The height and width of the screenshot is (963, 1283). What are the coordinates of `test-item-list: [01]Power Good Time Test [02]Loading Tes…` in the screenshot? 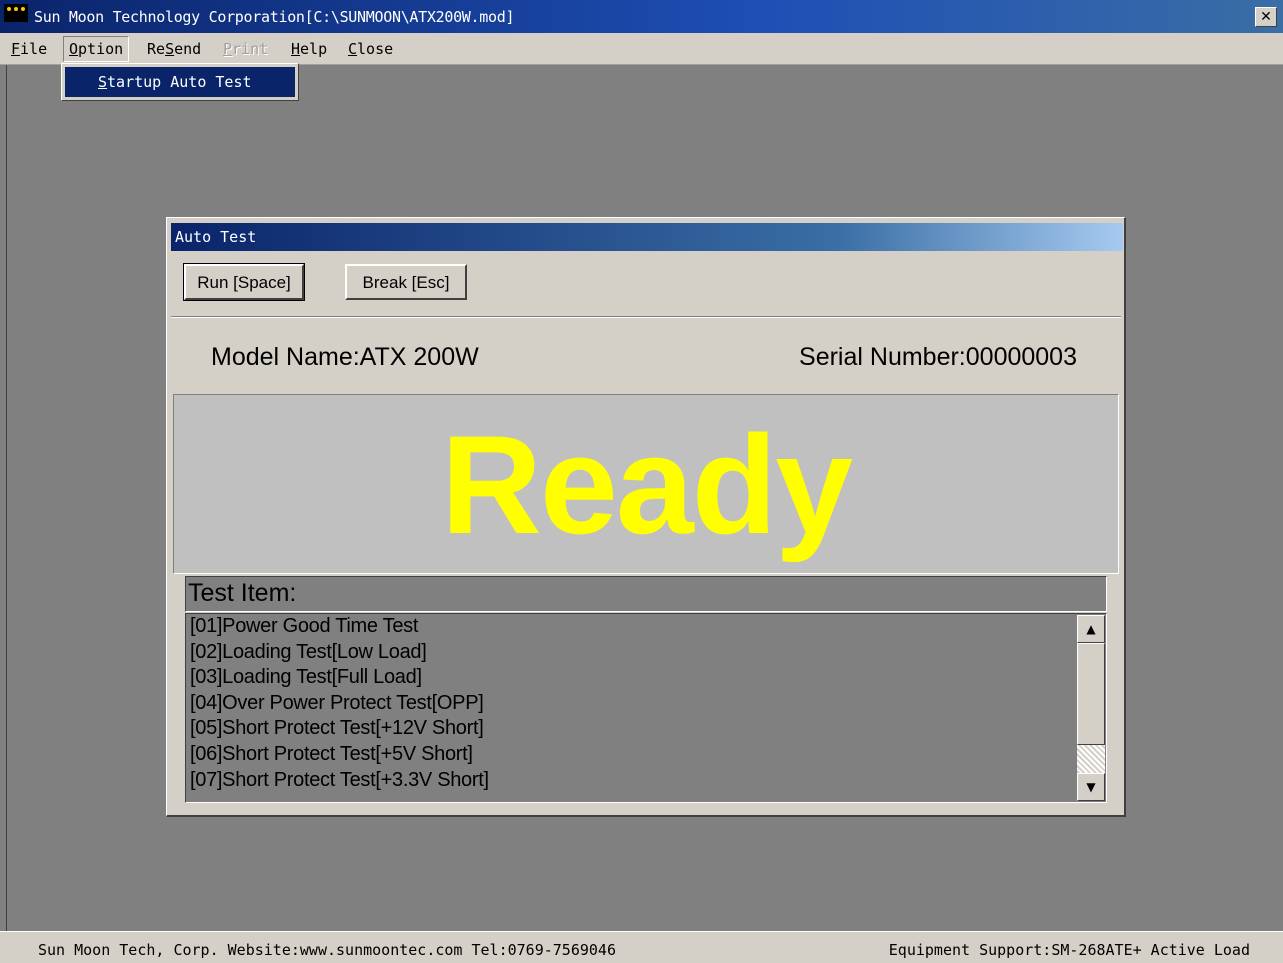 It's located at (646, 708).